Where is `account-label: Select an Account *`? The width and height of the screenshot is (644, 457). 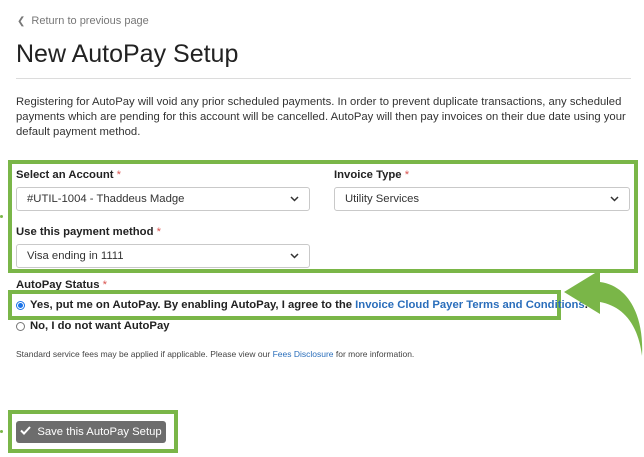 account-label: Select an Account * is located at coordinates (69, 175).